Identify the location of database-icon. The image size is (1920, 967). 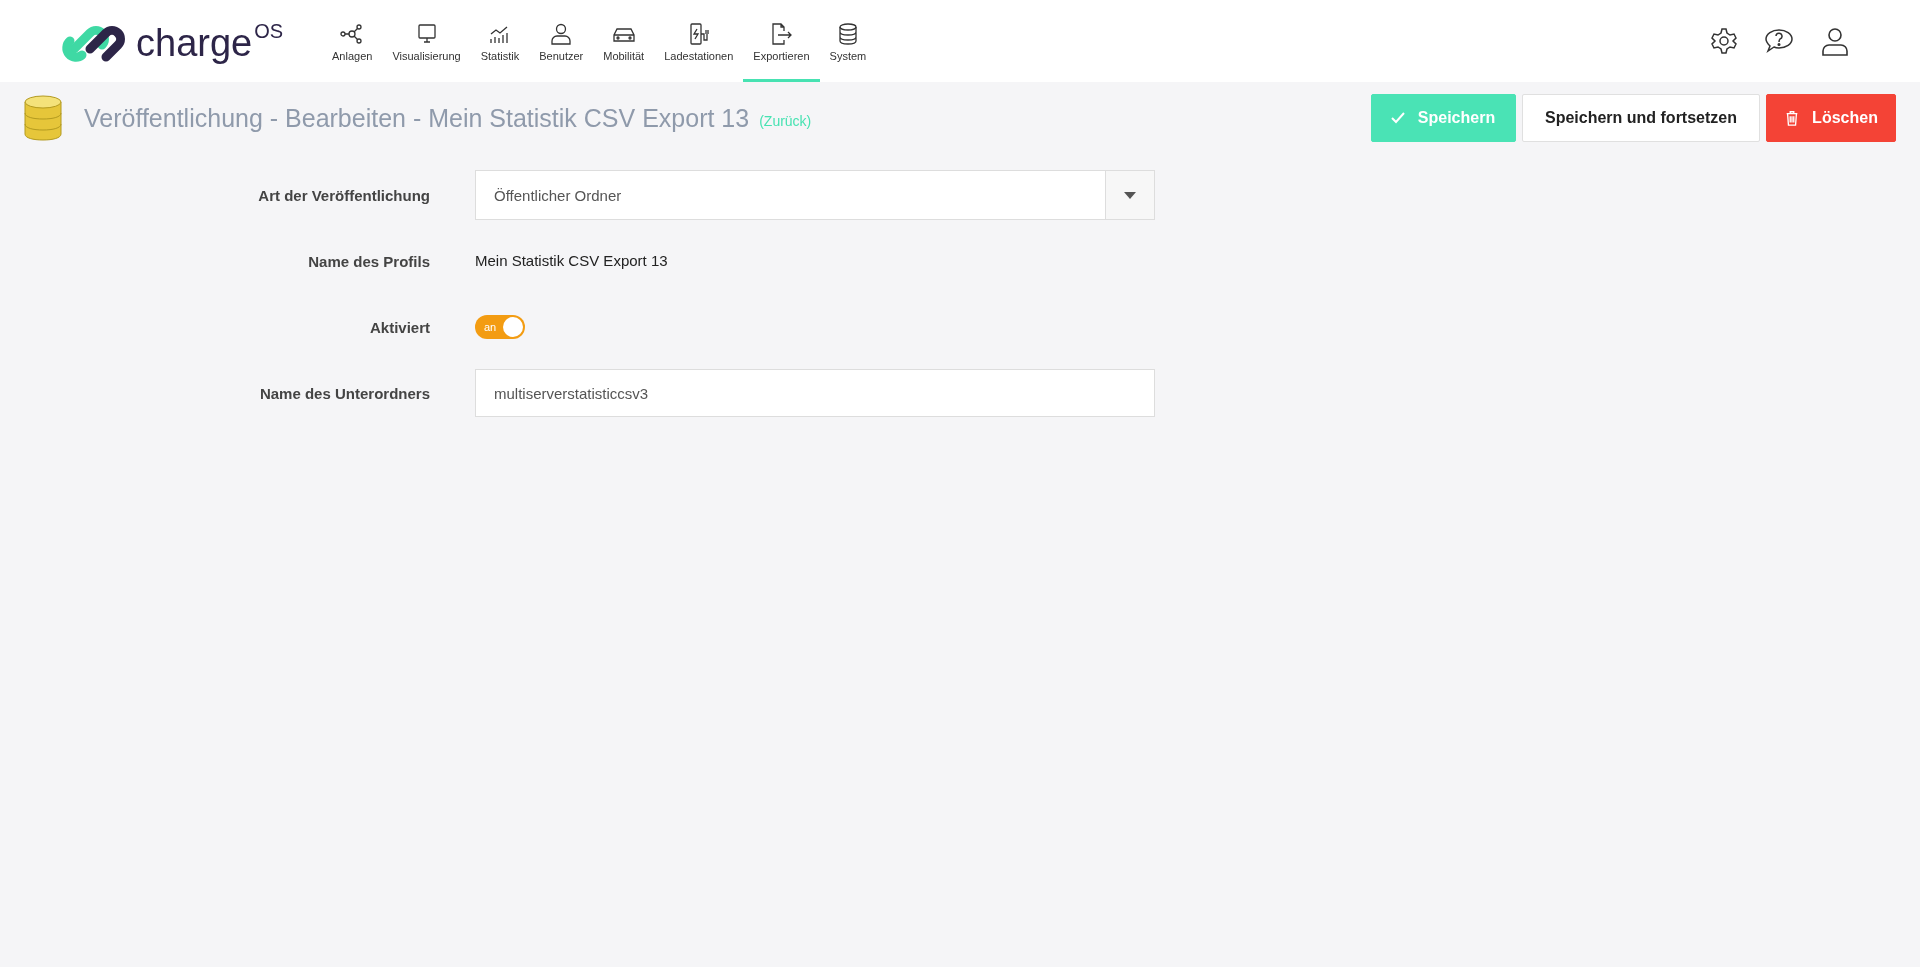
(43, 118).